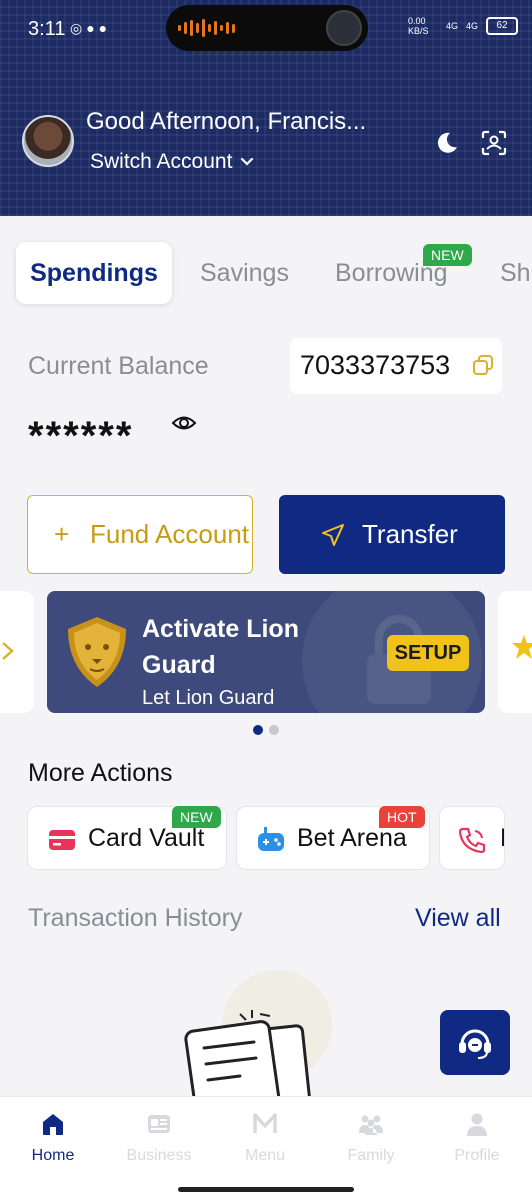 The width and height of the screenshot is (532, 1200). What do you see at coordinates (159, 1124) in the screenshot?
I see `business-icon` at bounding box center [159, 1124].